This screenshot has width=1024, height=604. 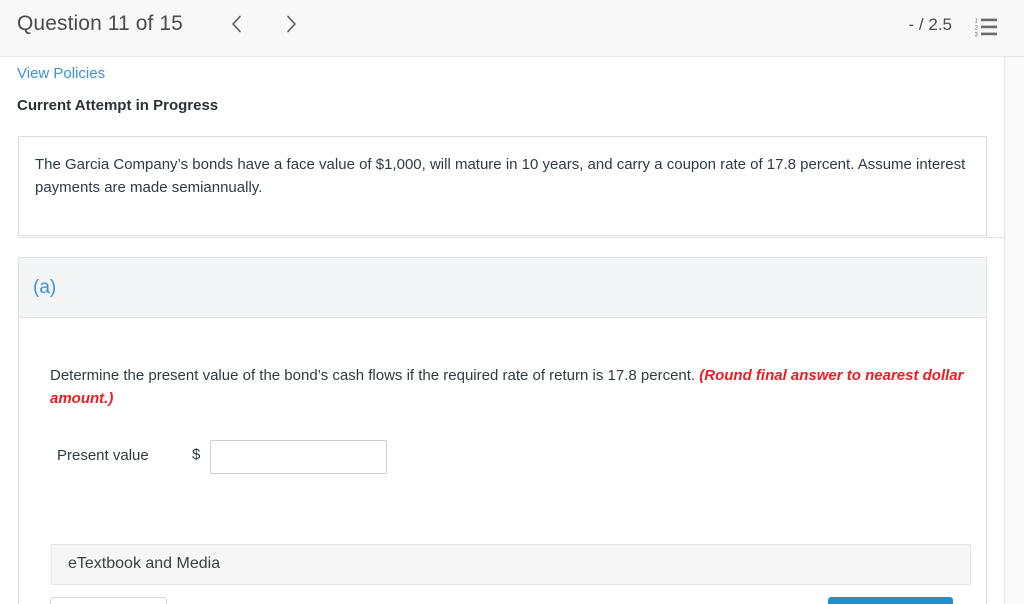 I want to click on save-for-later-button: Save for Later, so click(x=108, y=600).